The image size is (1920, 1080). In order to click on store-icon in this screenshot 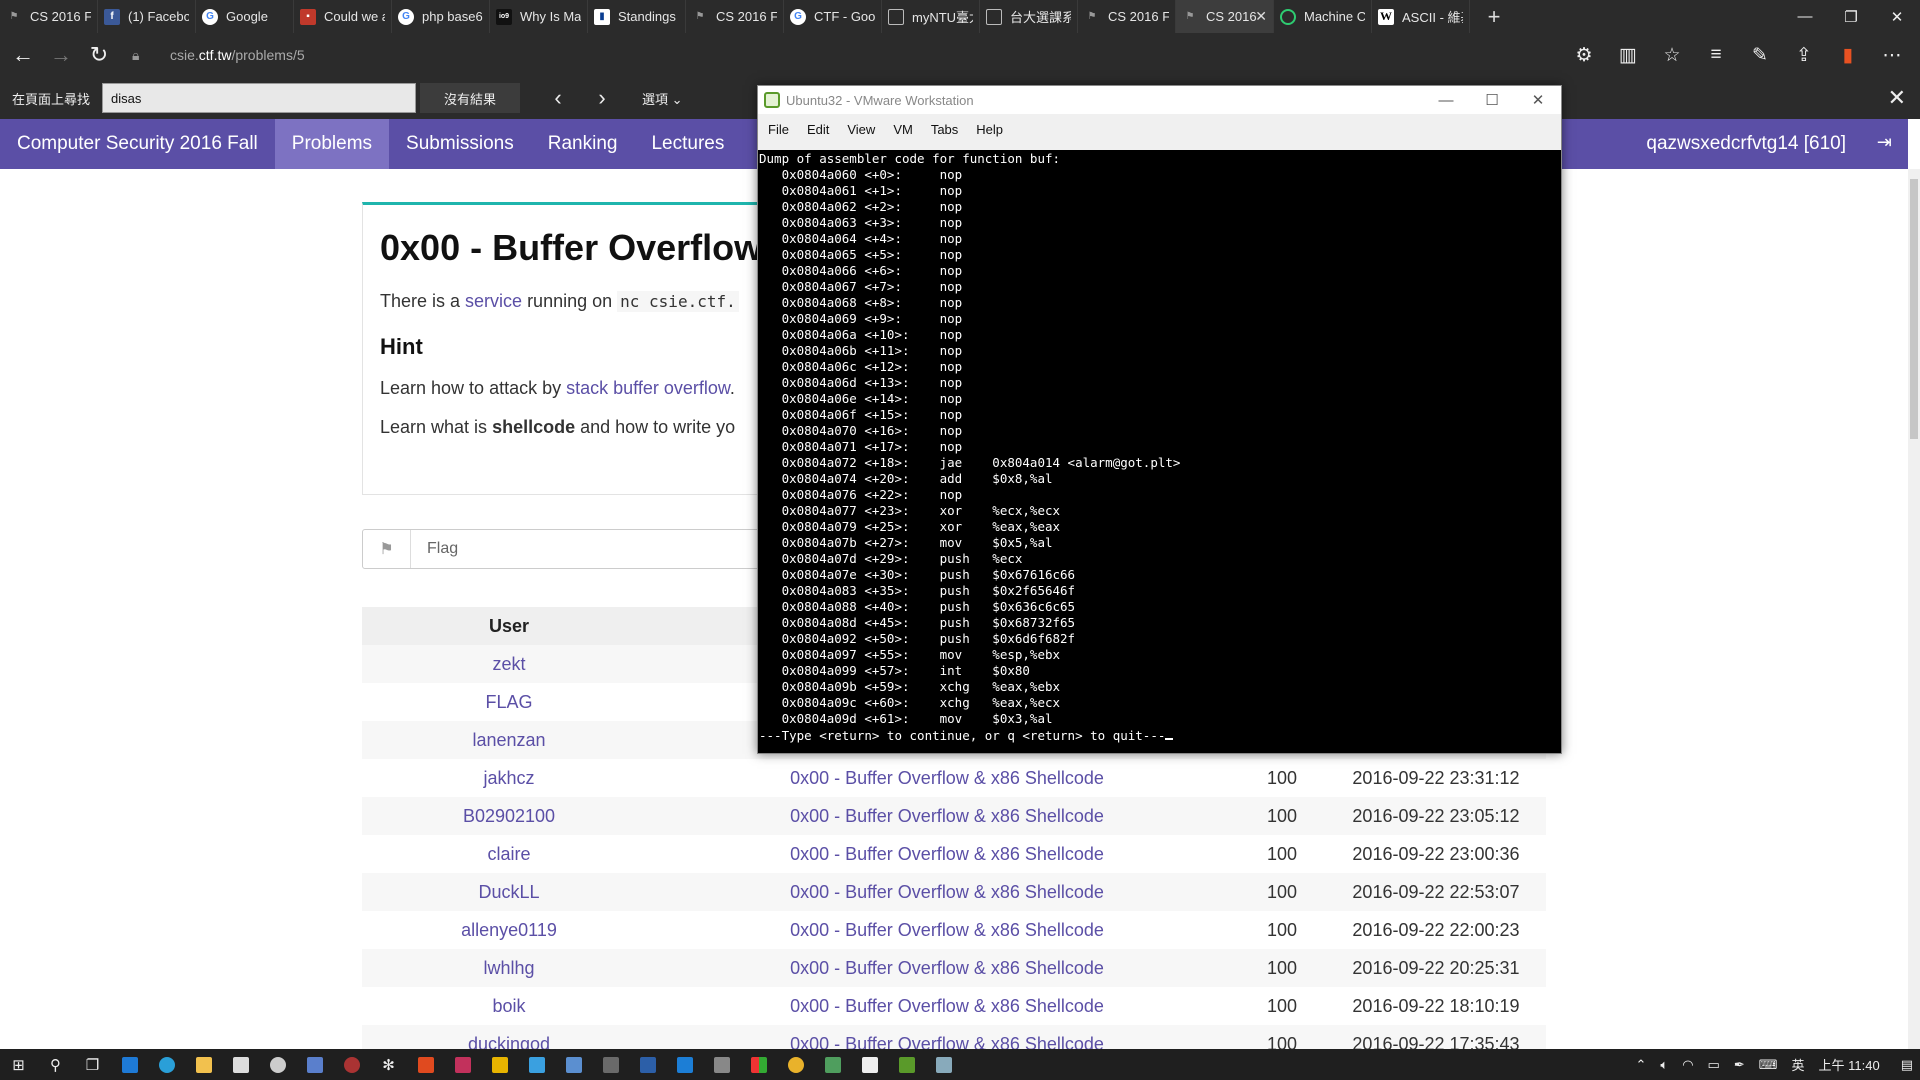, I will do `click(240, 1064)`.